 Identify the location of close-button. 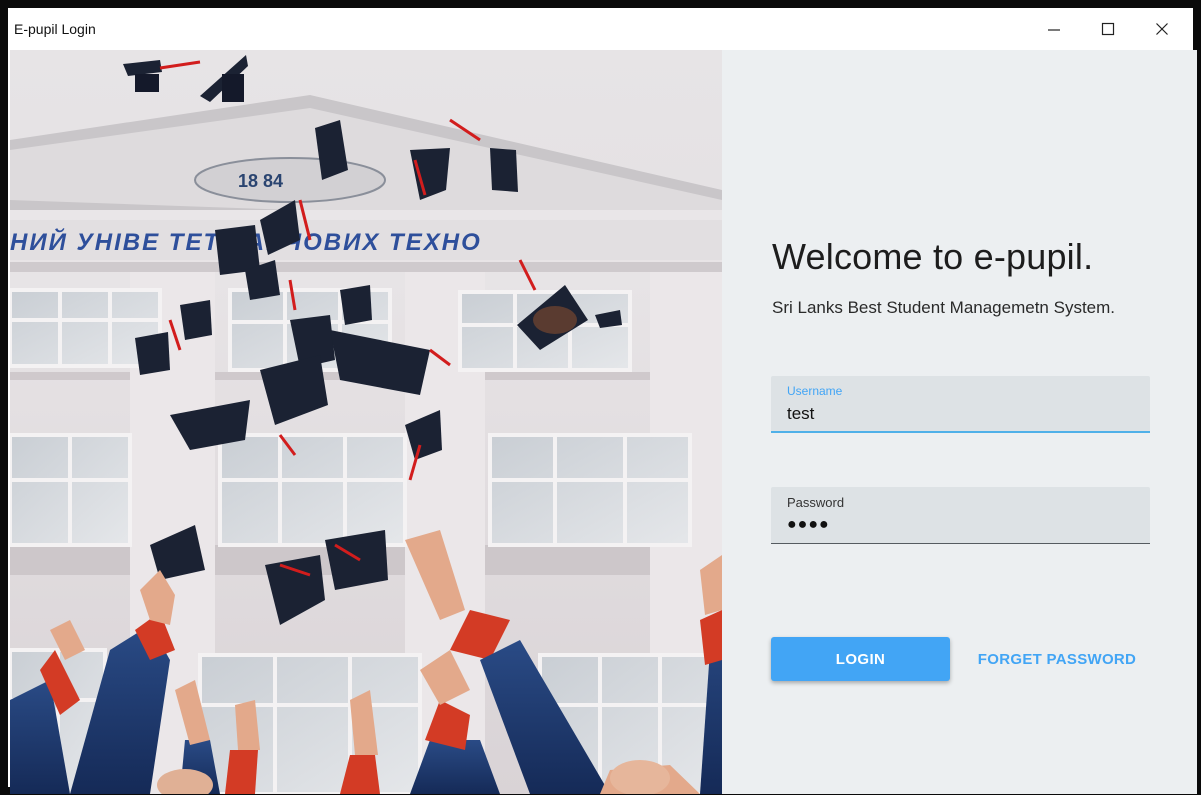
(1162, 29).